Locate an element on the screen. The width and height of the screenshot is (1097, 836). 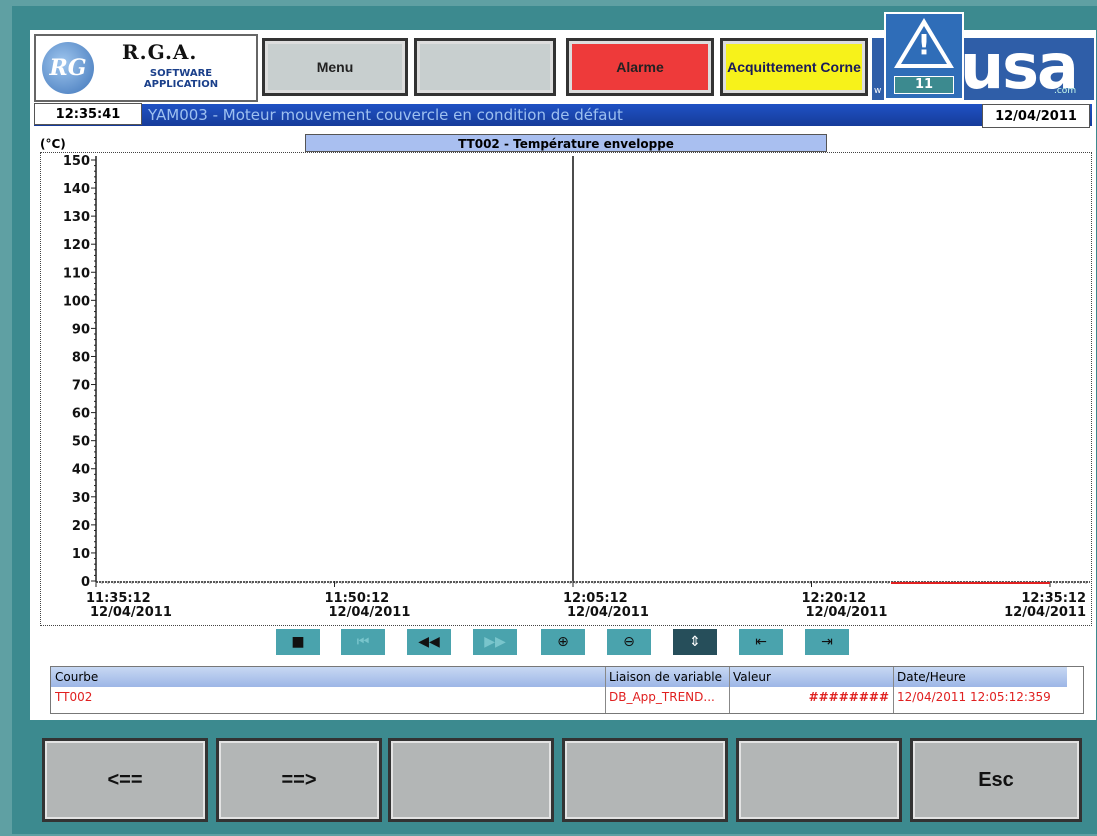
zoom-in-button: ⊕ is located at coordinates (563, 642).